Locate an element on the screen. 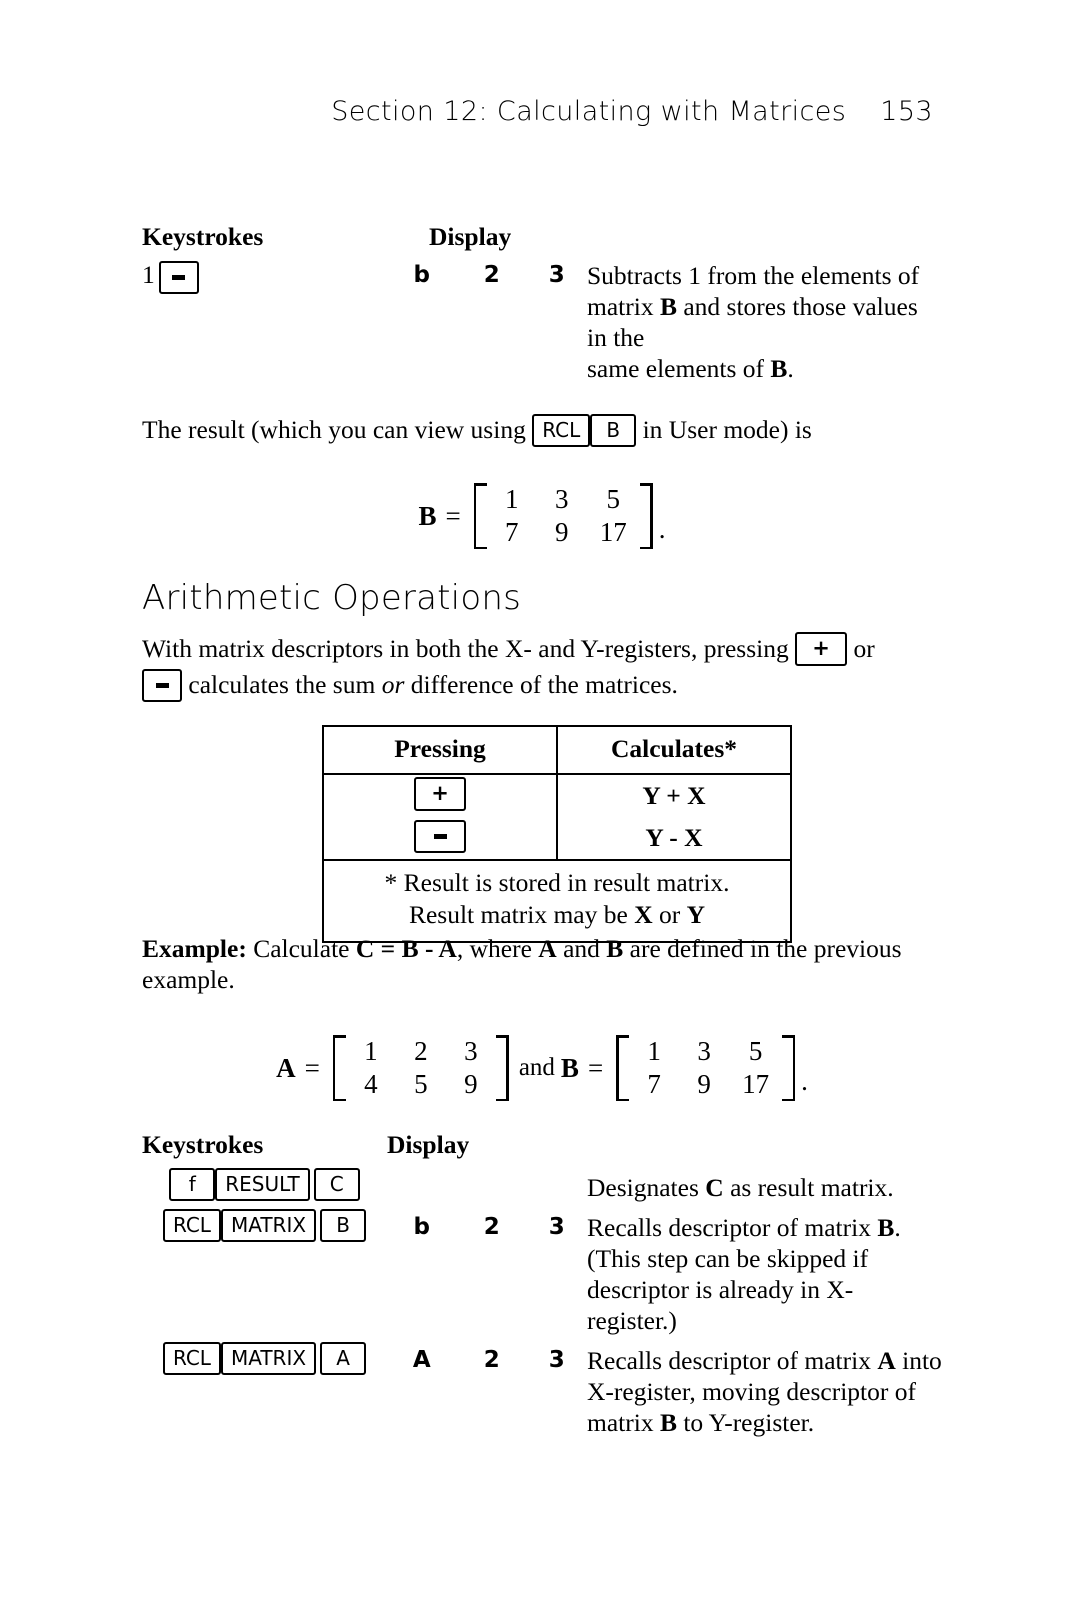 This screenshot has width=1080, height=1620. keystroke-cell: f RESULT C is located at coordinates (264, 1181).